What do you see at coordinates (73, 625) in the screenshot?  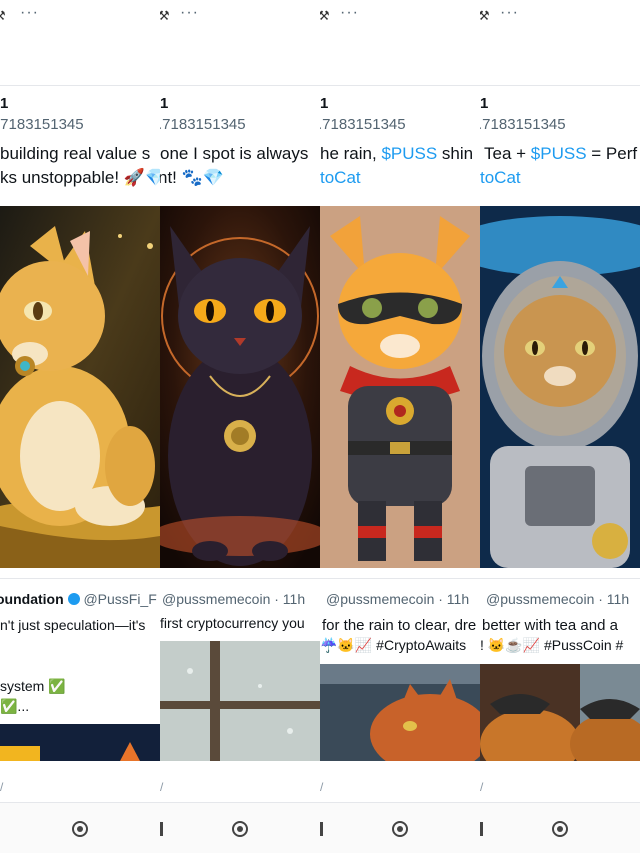 I see `tweet-text-line: n't just speculation—it's` at bounding box center [73, 625].